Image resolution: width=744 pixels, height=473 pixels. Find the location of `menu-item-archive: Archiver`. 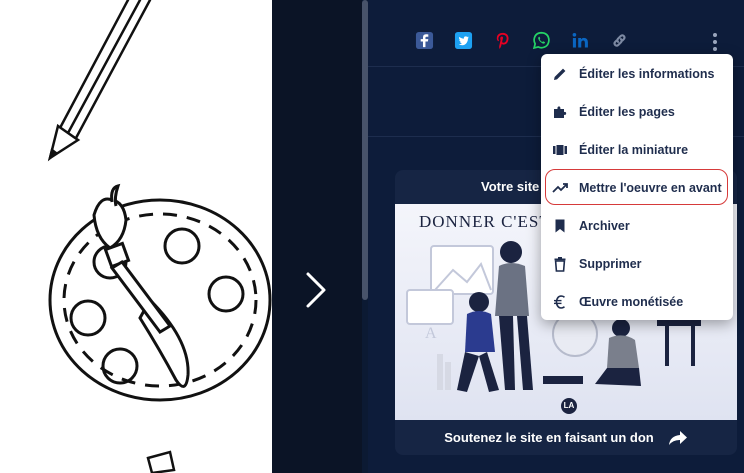

menu-item-archive: Archiver is located at coordinates (637, 226).